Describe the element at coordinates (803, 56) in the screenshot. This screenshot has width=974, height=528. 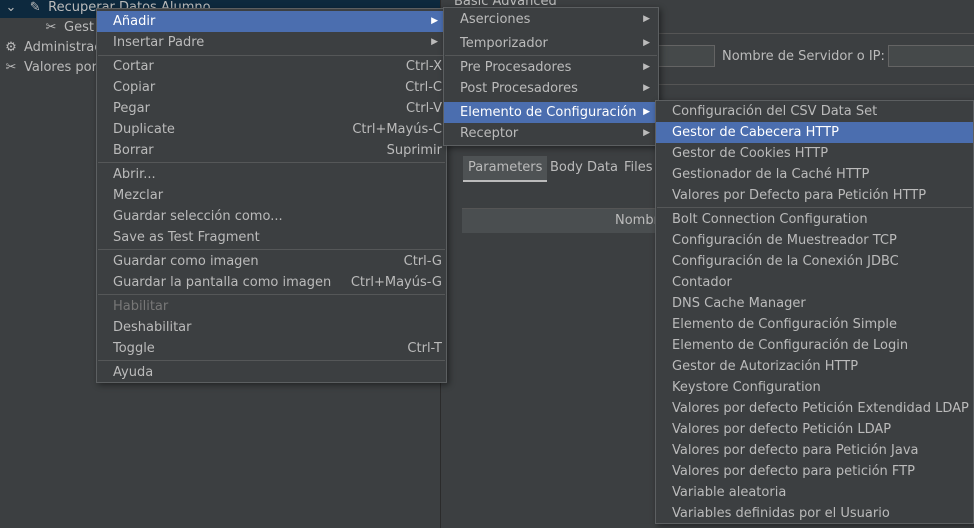
I see `server-label: Nombre de Servidor o IP:` at that location.